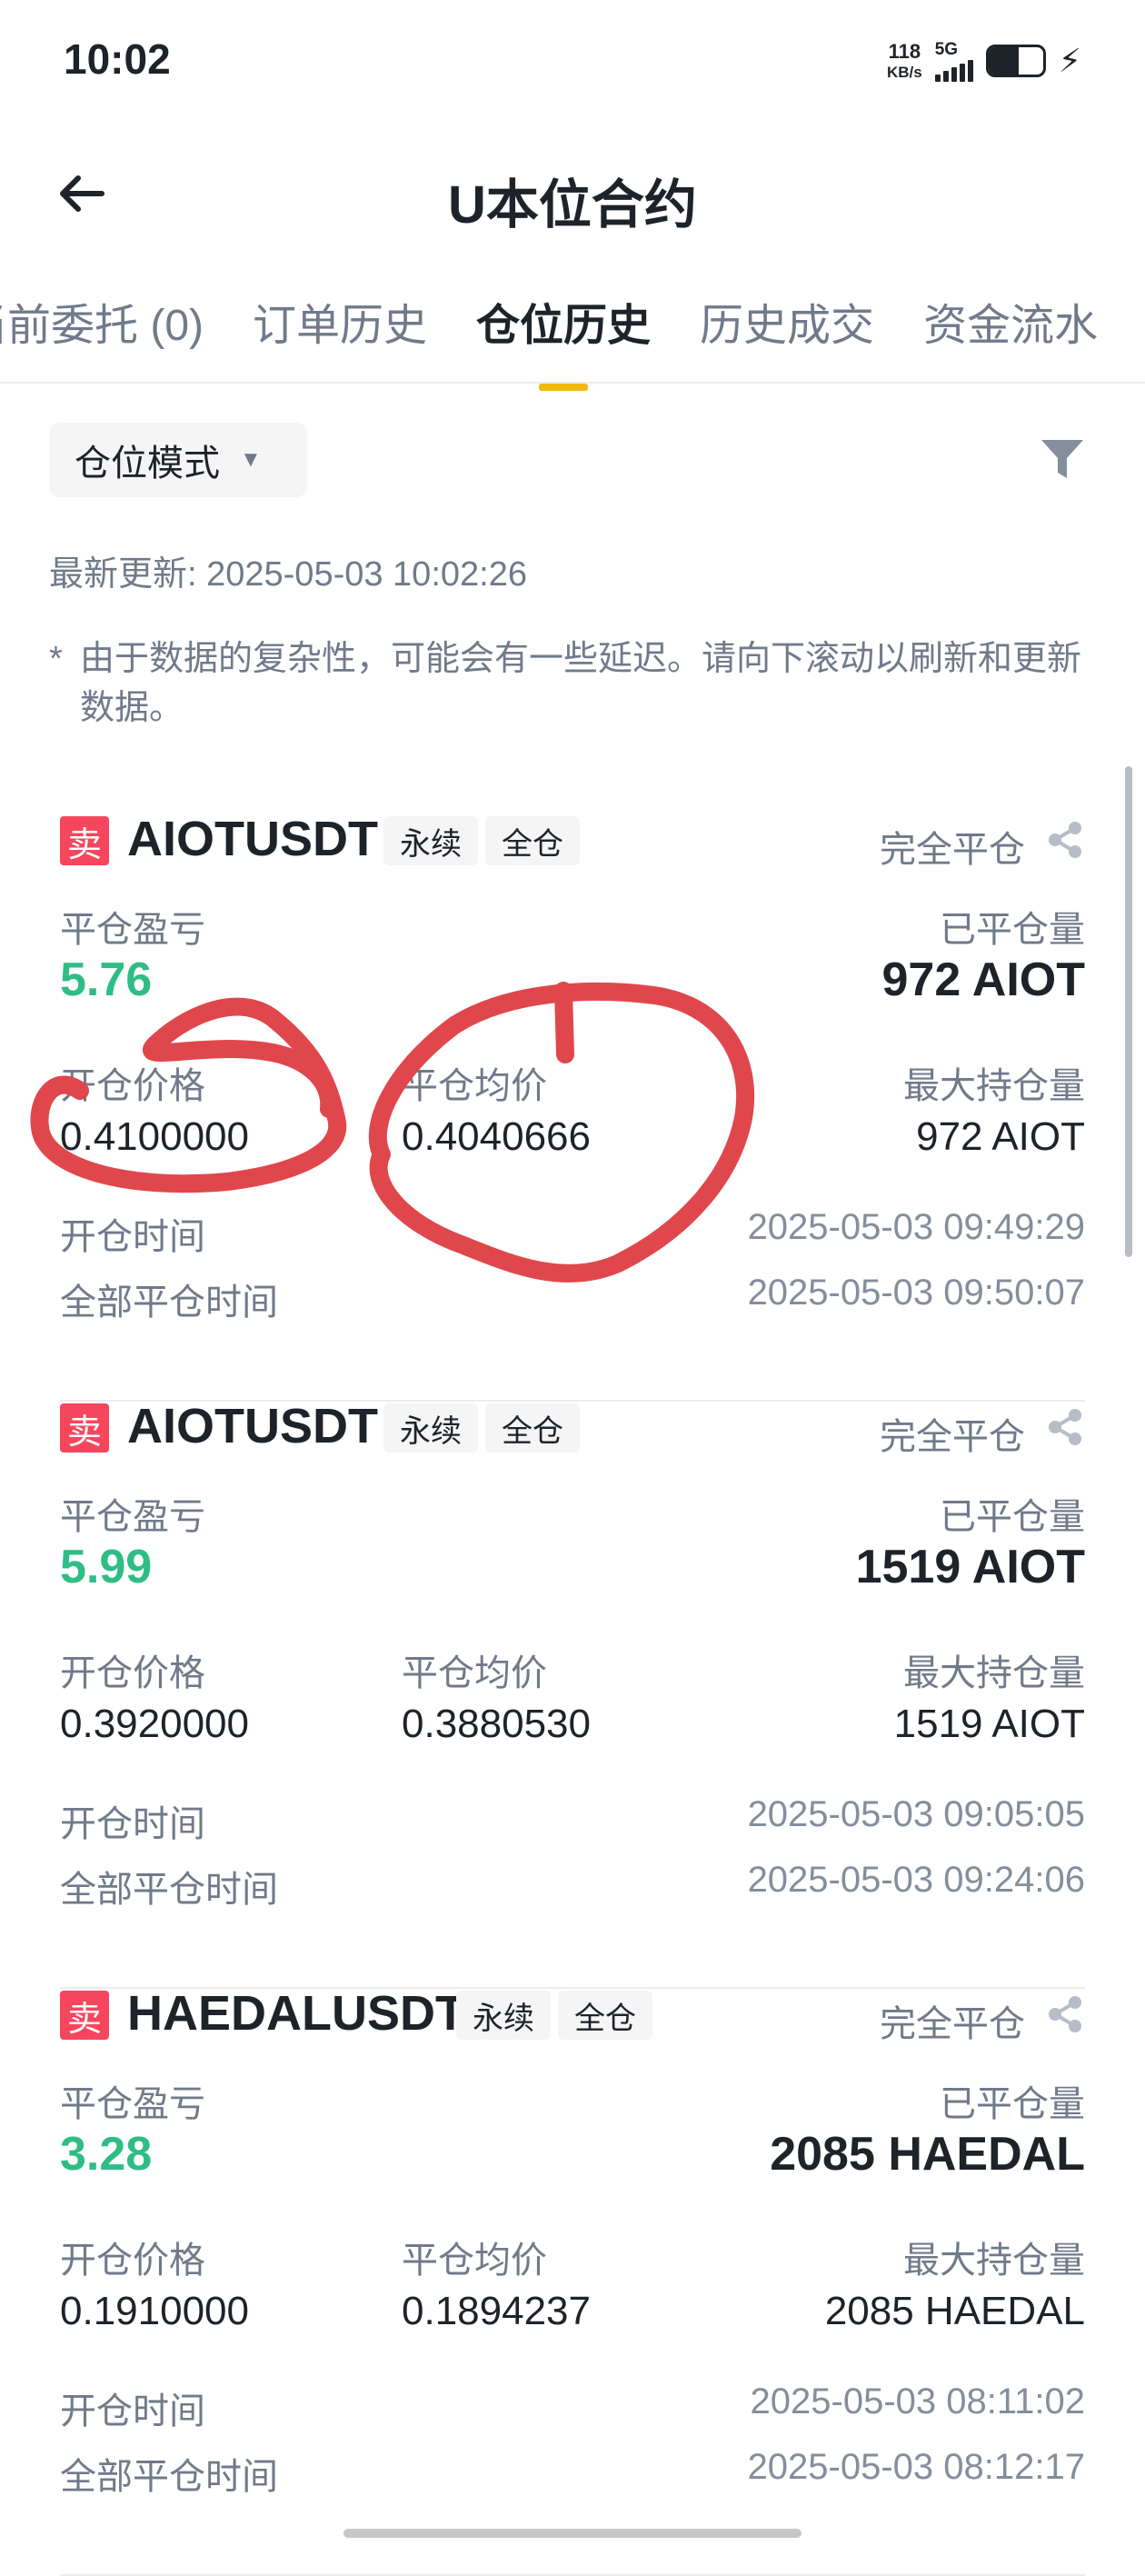 Image resolution: width=1145 pixels, height=2576 pixels. What do you see at coordinates (154, 1724) in the screenshot?
I see `entry-price-value: 0.3920000` at bounding box center [154, 1724].